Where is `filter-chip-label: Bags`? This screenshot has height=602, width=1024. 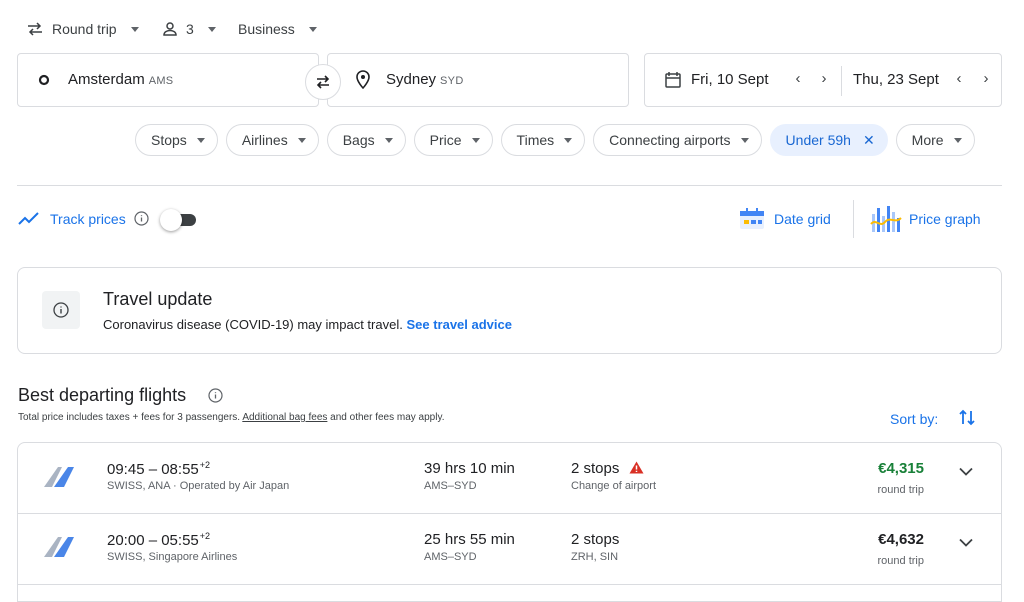
filter-chip-label: Bags is located at coordinates (358, 140).